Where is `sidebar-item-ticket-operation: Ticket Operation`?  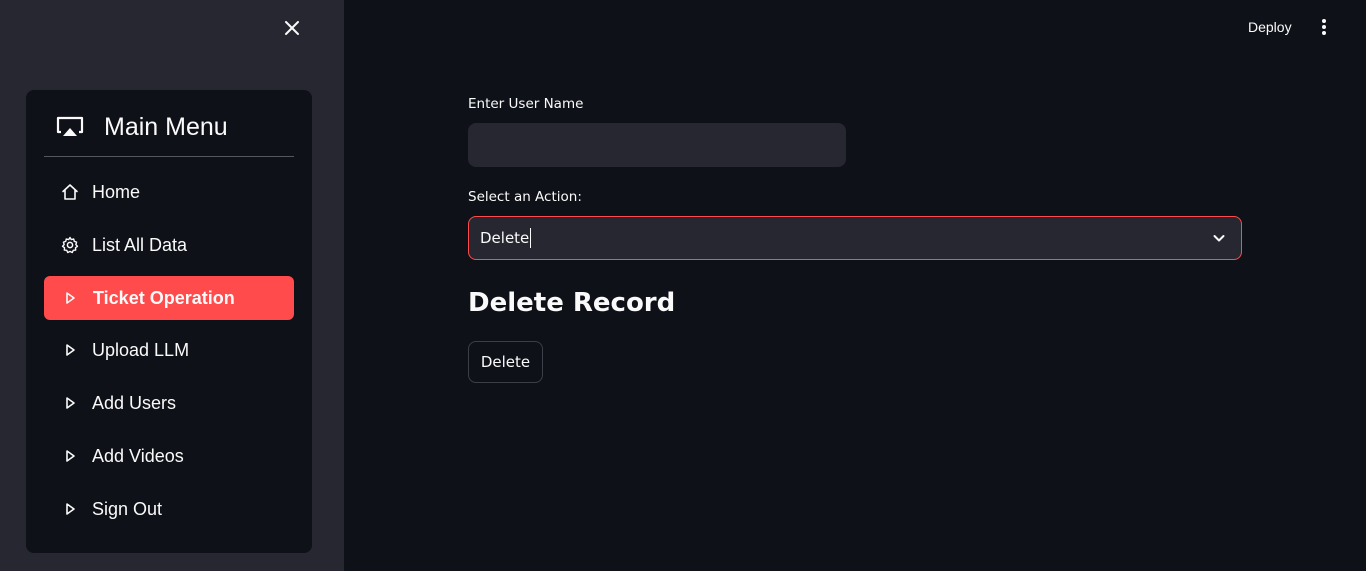 sidebar-item-ticket-operation: Ticket Operation is located at coordinates (169, 298).